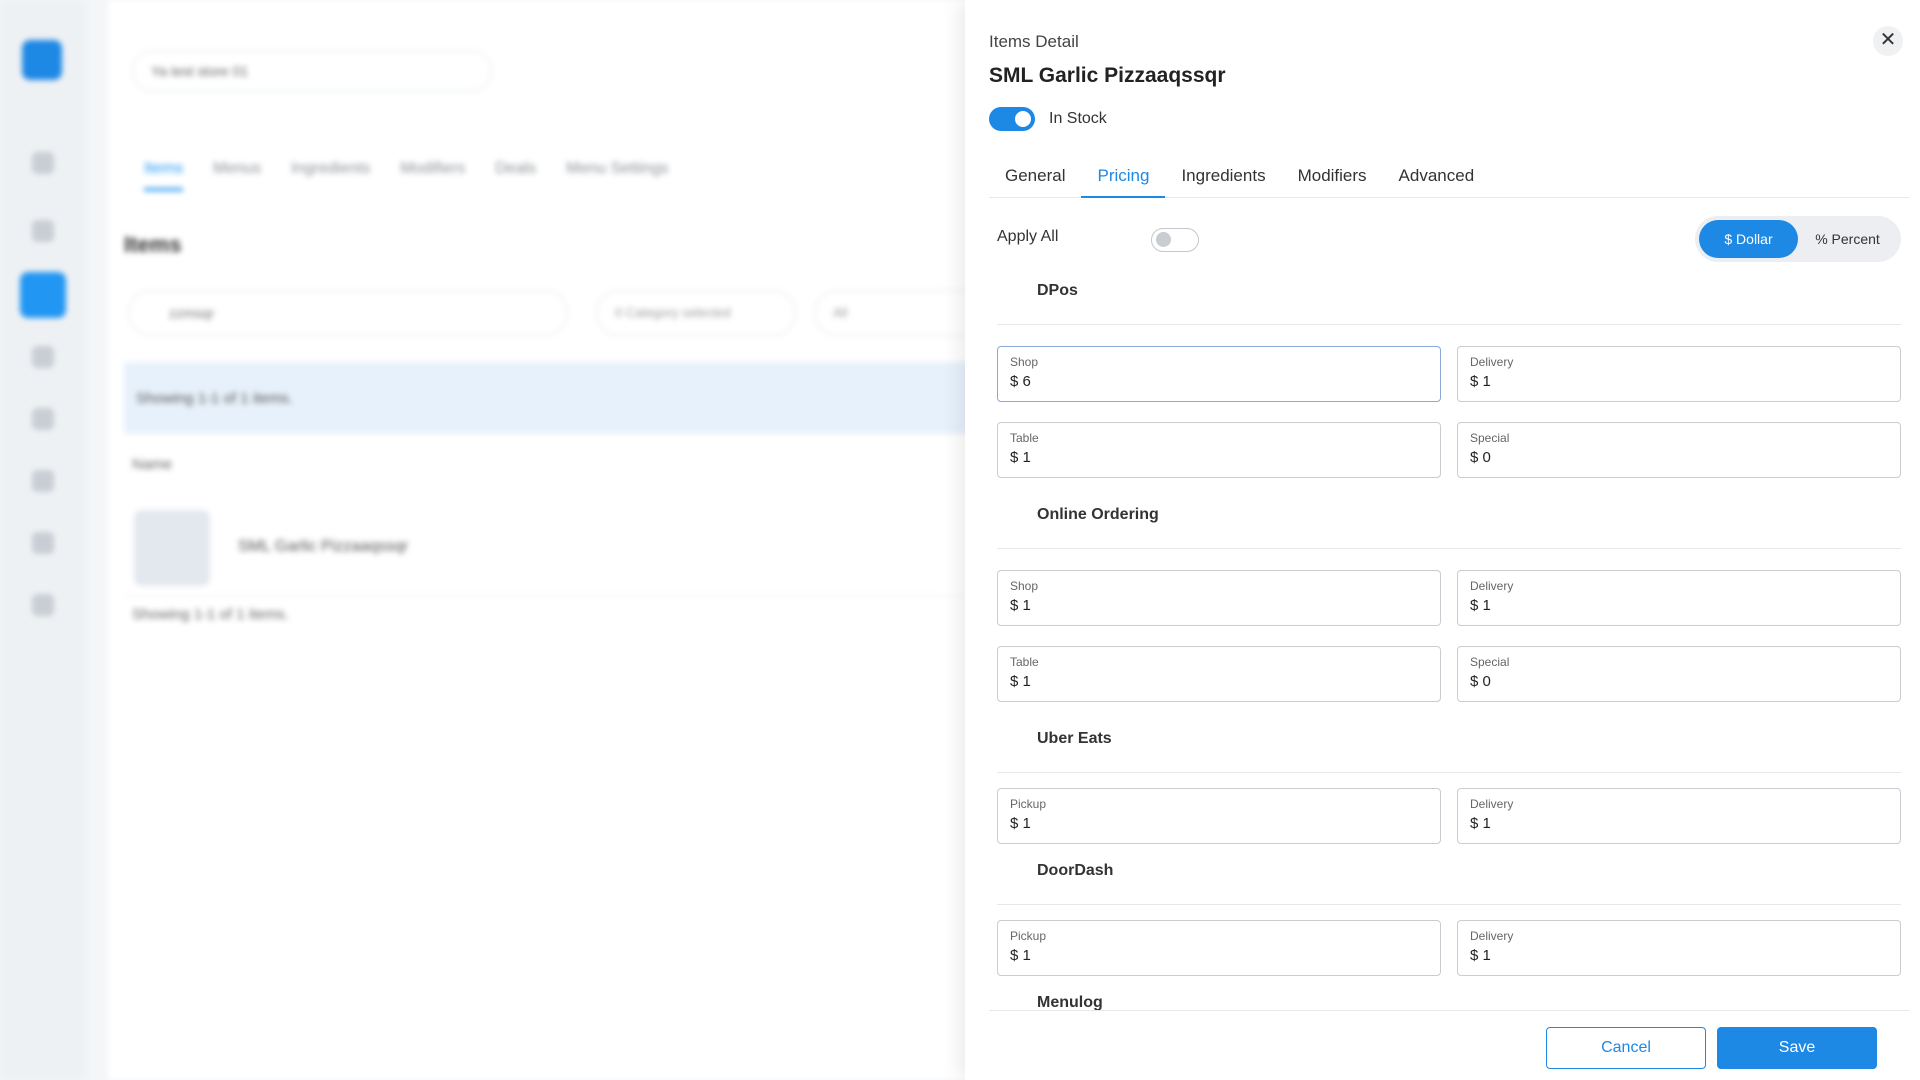  Describe the element at coordinates (1679, 450) in the screenshot. I see `dpos-special-field: Special $ 0` at that location.